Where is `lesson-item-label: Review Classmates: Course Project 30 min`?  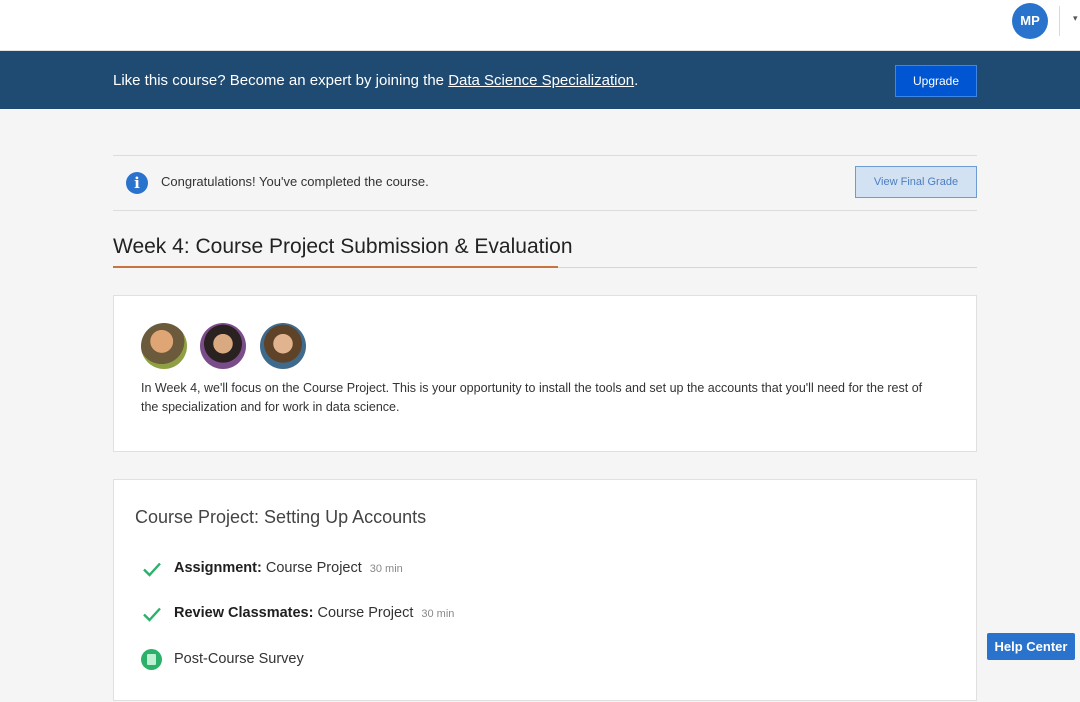 lesson-item-label: Review Classmates: Course Project 30 min is located at coordinates (314, 613).